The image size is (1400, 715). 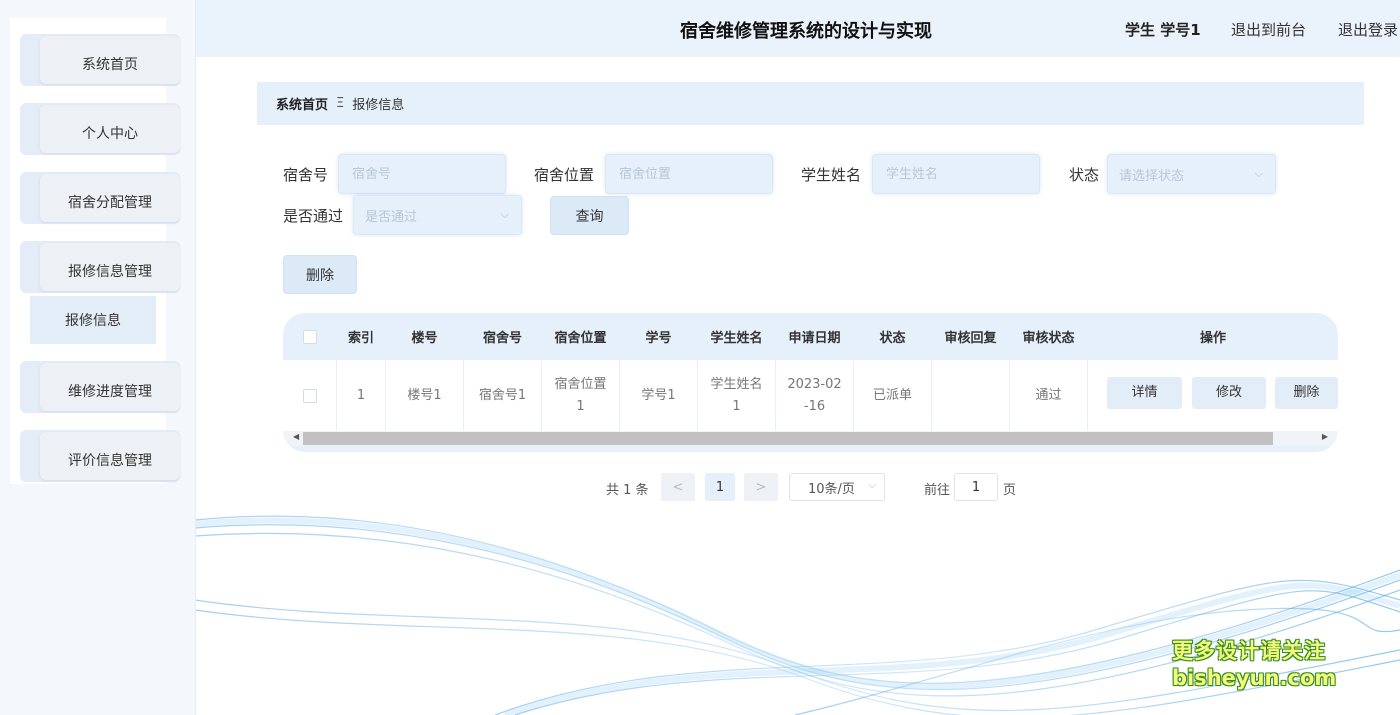 What do you see at coordinates (306, 175) in the screenshot?
I see `dorm-no-label: 宿舍号` at bounding box center [306, 175].